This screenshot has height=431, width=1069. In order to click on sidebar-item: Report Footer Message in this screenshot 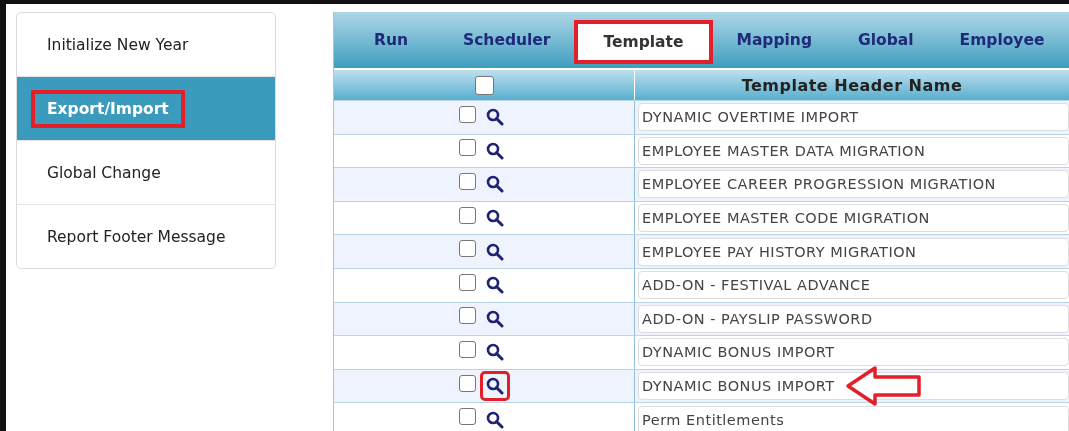, I will do `click(146, 236)`.